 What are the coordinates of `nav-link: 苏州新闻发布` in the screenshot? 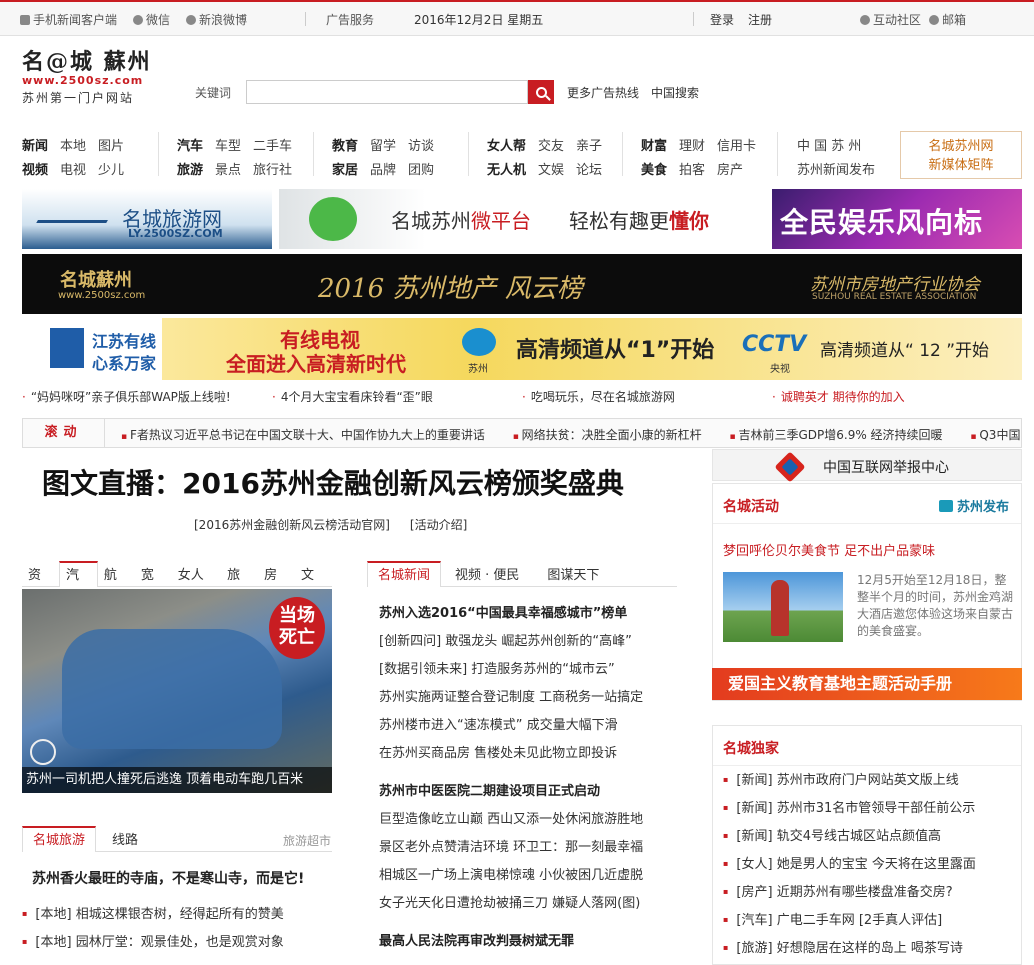 It's located at (836, 168).